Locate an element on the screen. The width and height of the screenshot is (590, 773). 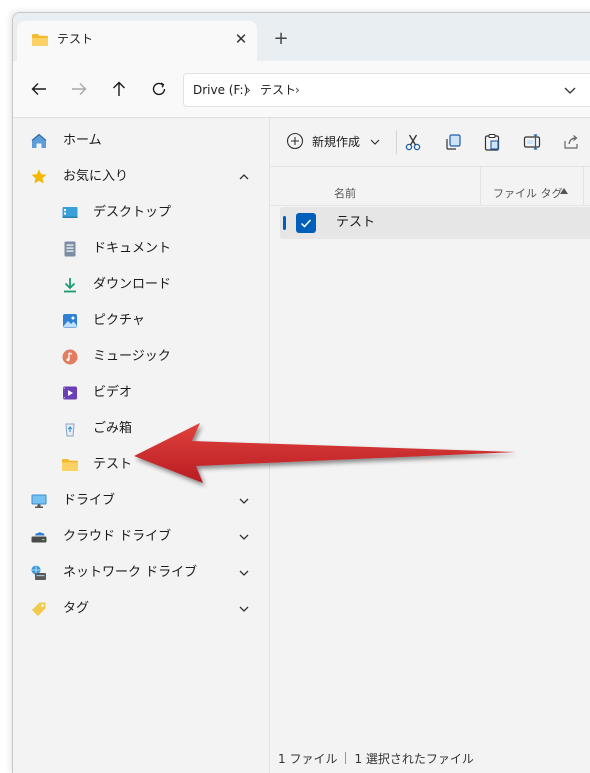
new-button-label: 新規作成 is located at coordinates (336, 142).